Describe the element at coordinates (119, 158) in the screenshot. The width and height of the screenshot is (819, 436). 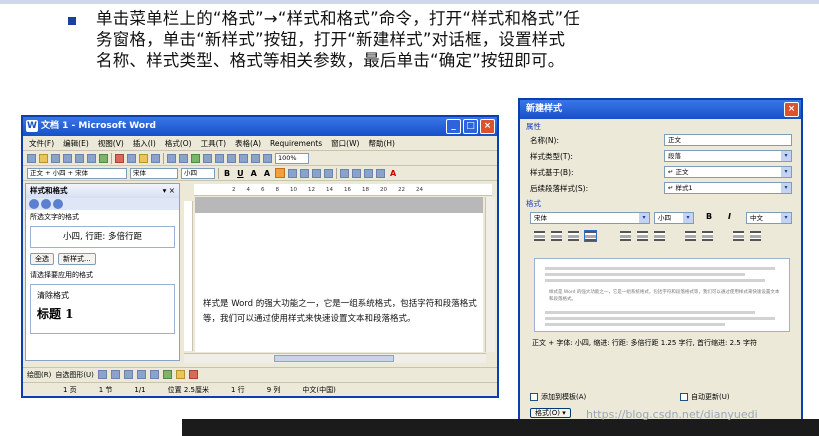
I see `cut-icon` at that location.